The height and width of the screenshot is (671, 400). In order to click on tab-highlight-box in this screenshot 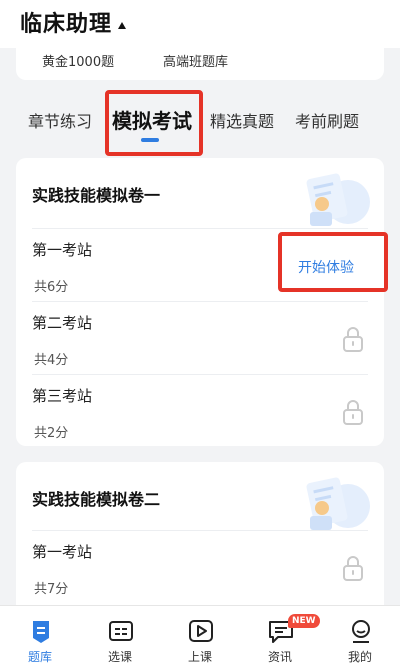, I will do `click(154, 123)`.